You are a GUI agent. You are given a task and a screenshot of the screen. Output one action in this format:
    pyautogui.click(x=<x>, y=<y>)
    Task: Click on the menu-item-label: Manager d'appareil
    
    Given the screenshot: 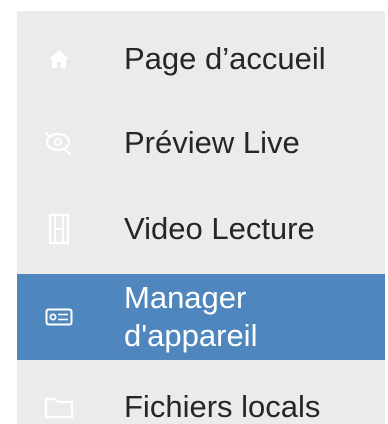 What is the action you would take?
    pyautogui.click(x=191, y=316)
    